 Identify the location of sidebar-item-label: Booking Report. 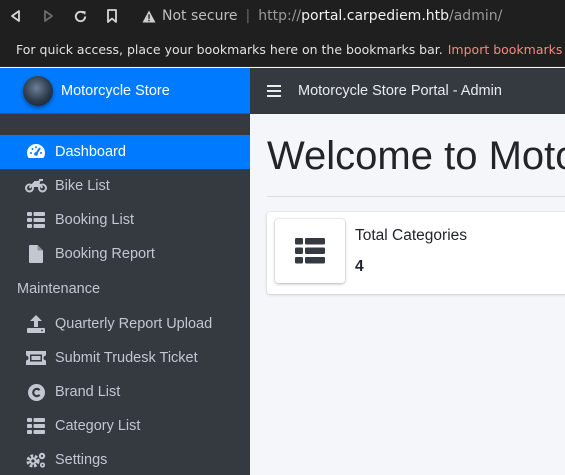
(105, 254).